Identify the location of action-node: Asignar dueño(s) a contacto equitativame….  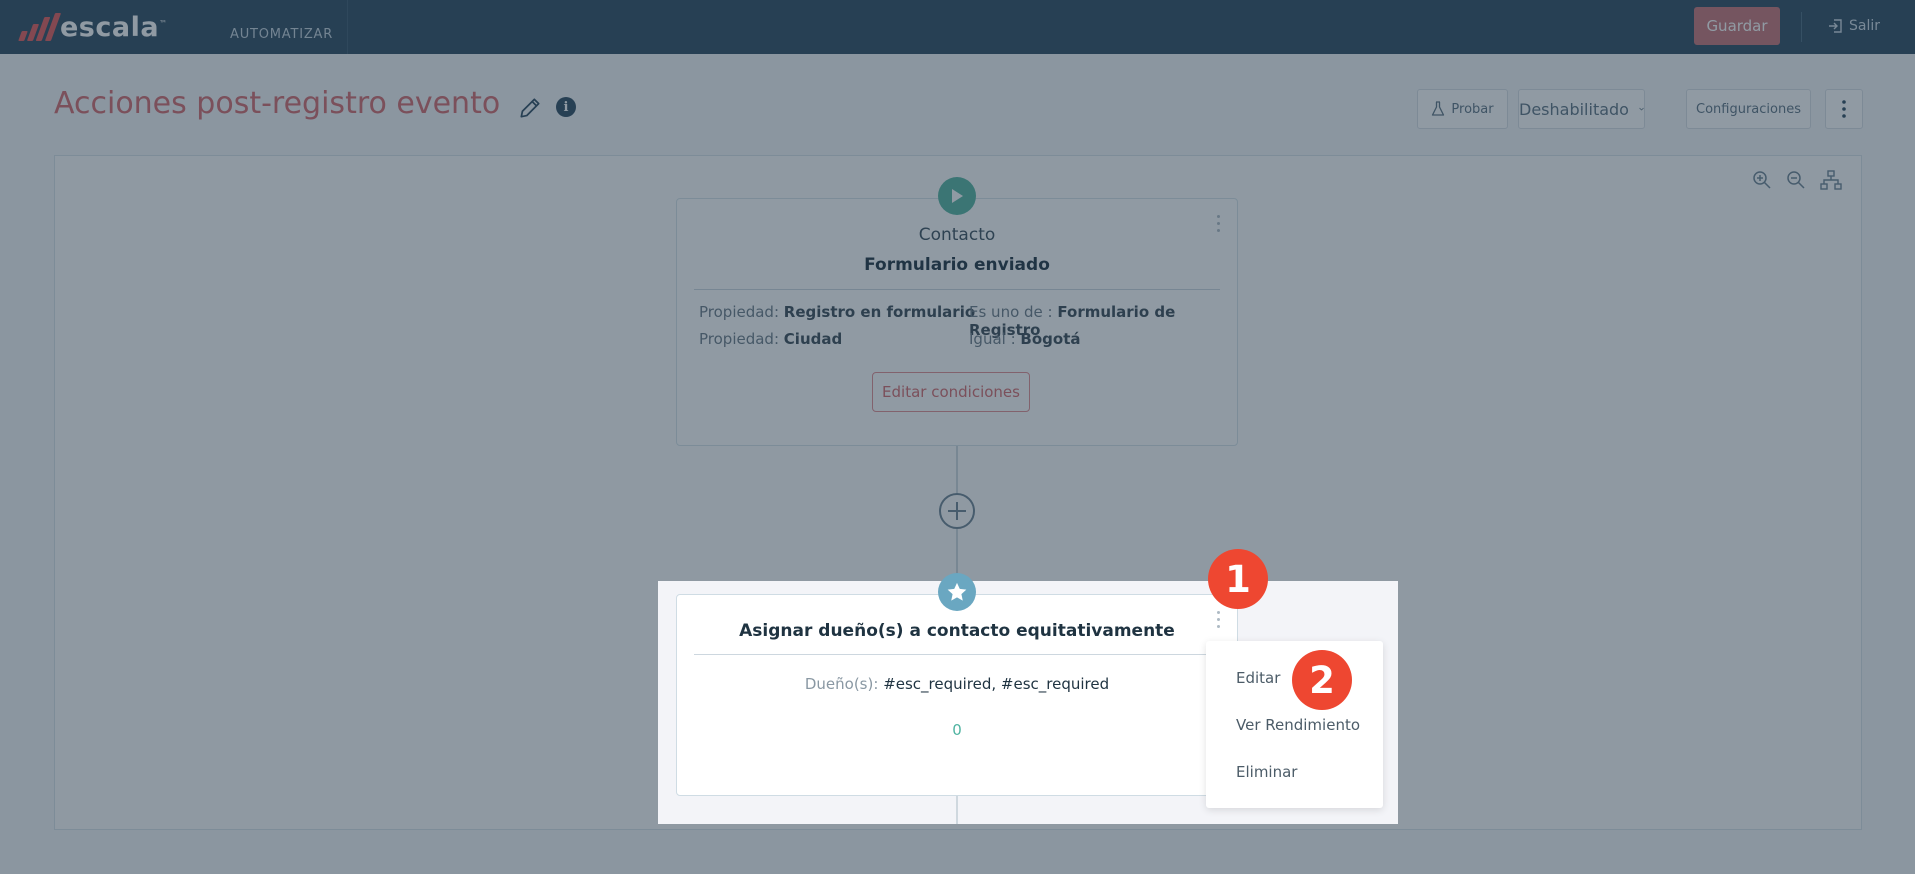
(957, 695).